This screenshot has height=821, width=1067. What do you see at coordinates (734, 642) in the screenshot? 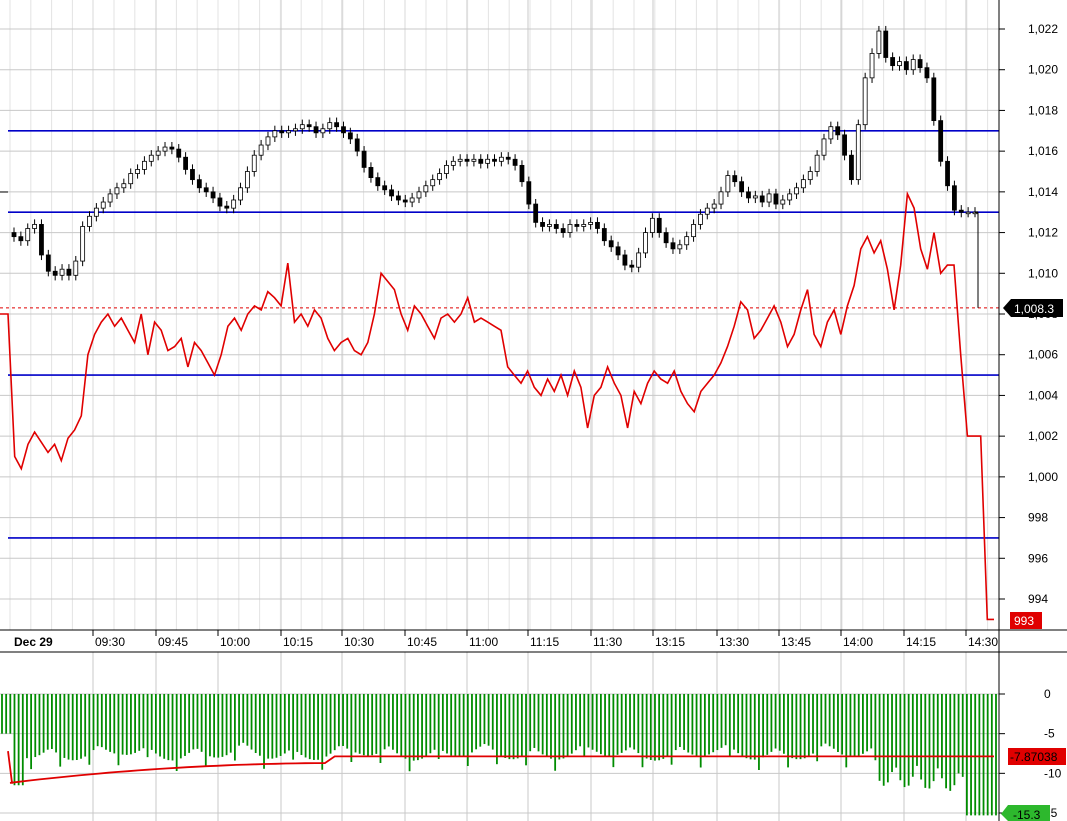
I see `x-tick-label: 13:30` at bounding box center [734, 642].